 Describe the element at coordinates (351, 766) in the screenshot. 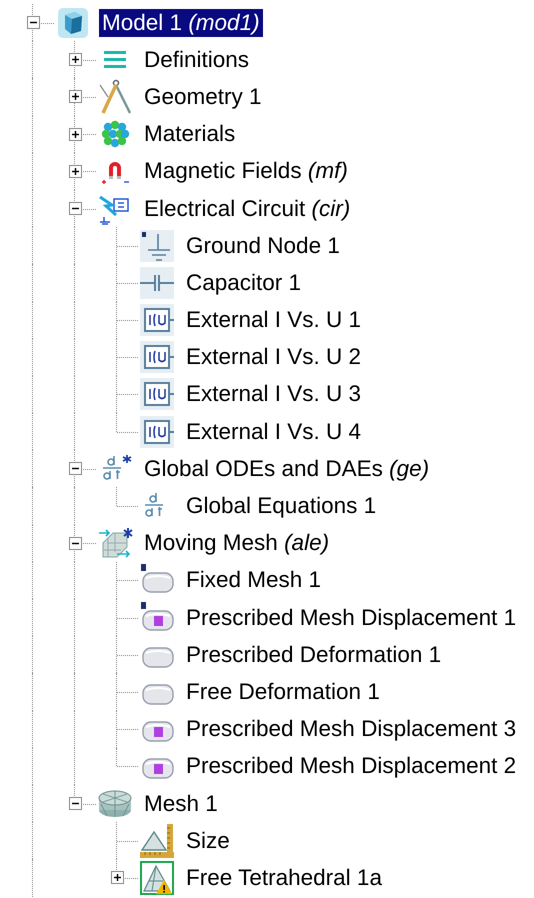

I see `tree-item-label: Prescribed Mesh Displacement 2` at that location.